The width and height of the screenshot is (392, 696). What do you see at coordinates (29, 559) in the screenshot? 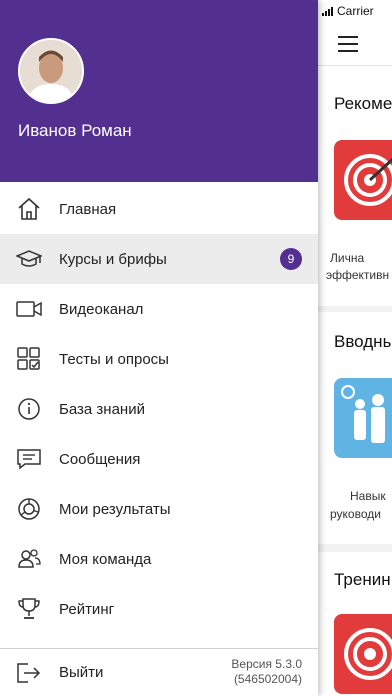
I see `team-icon` at bounding box center [29, 559].